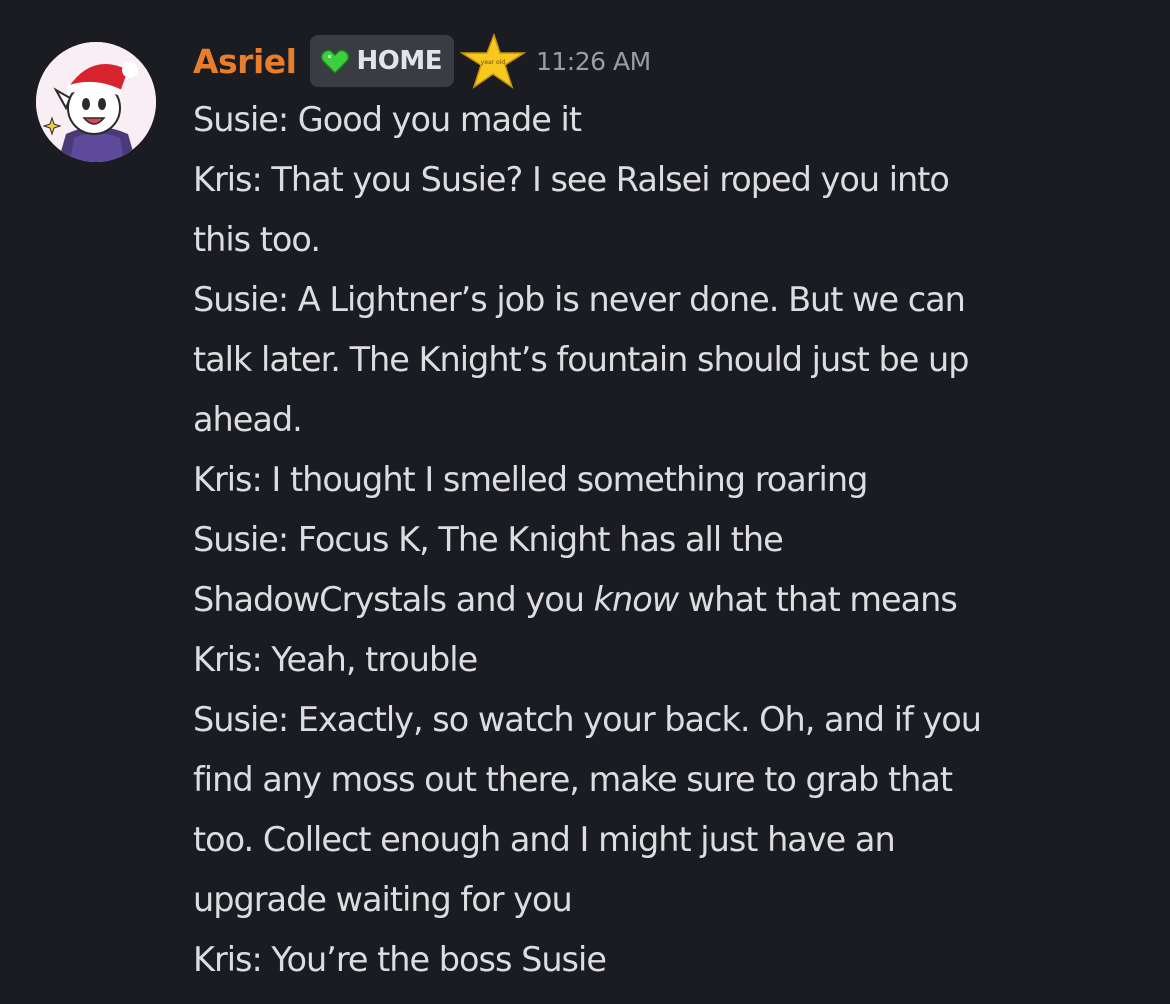 The height and width of the screenshot is (1004, 1170). What do you see at coordinates (636, 599) in the screenshot?
I see `italic-text: know` at bounding box center [636, 599].